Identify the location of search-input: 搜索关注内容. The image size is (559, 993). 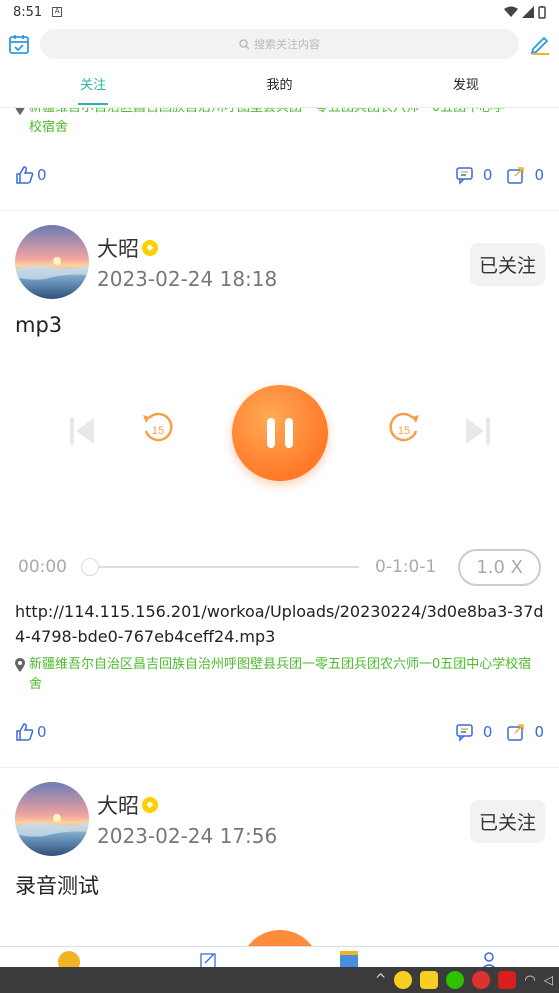
(279, 44).